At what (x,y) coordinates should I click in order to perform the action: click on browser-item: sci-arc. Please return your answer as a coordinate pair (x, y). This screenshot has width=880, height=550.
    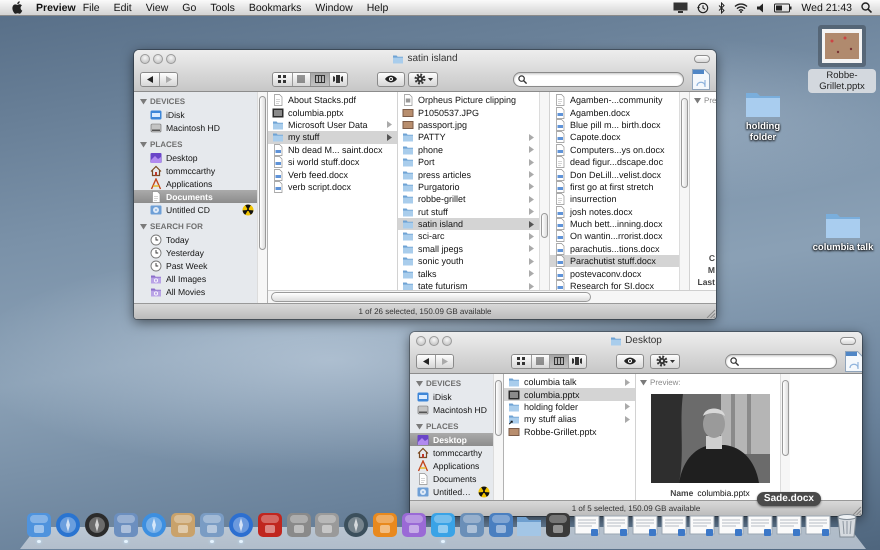
    Looking at the image, I should click on (468, 236).